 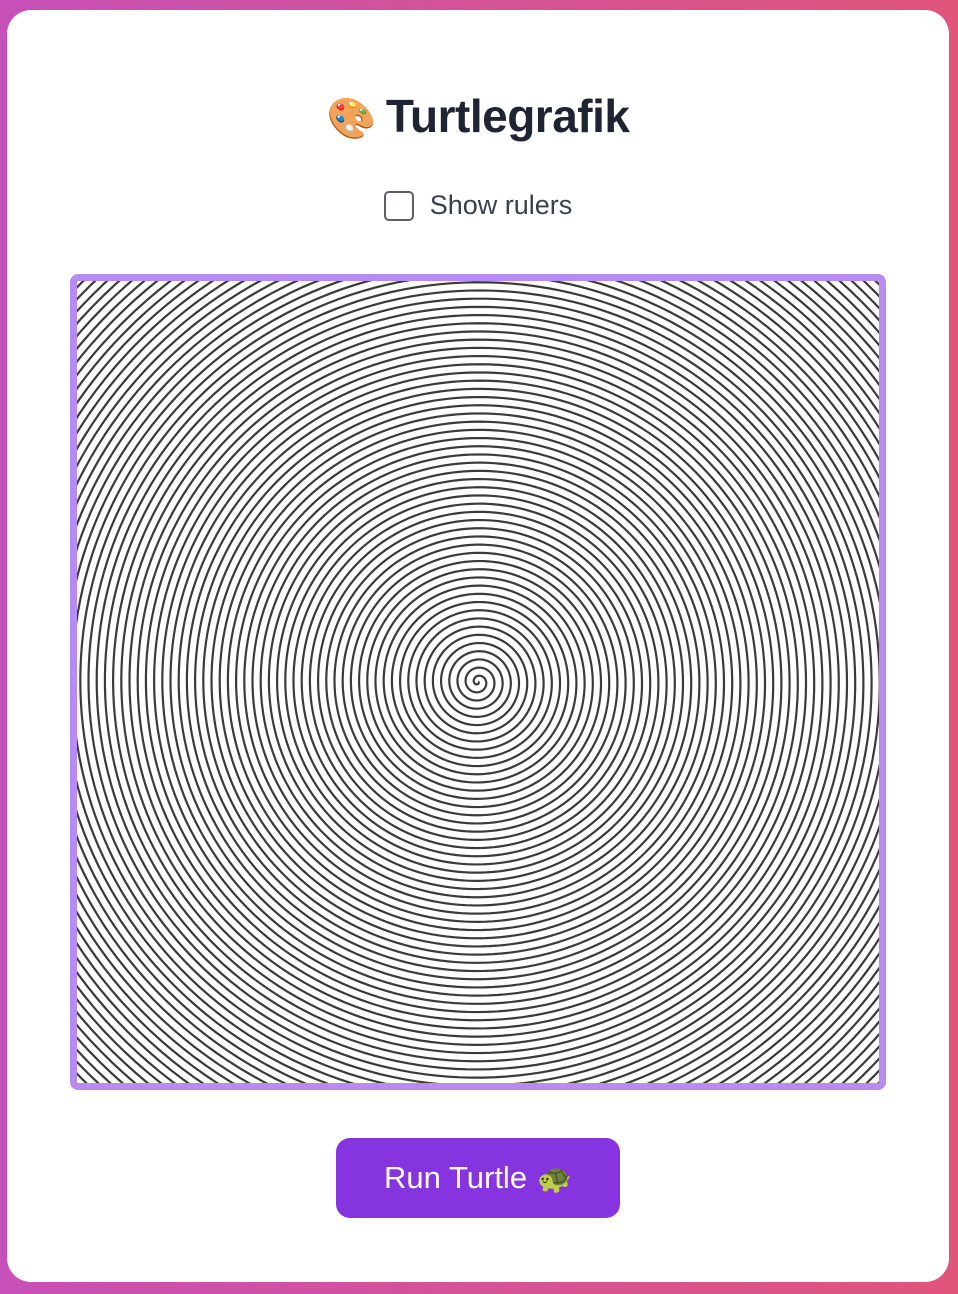 I want to click on page-title-text: Turtlegrafik, so click(x=507, y=116).